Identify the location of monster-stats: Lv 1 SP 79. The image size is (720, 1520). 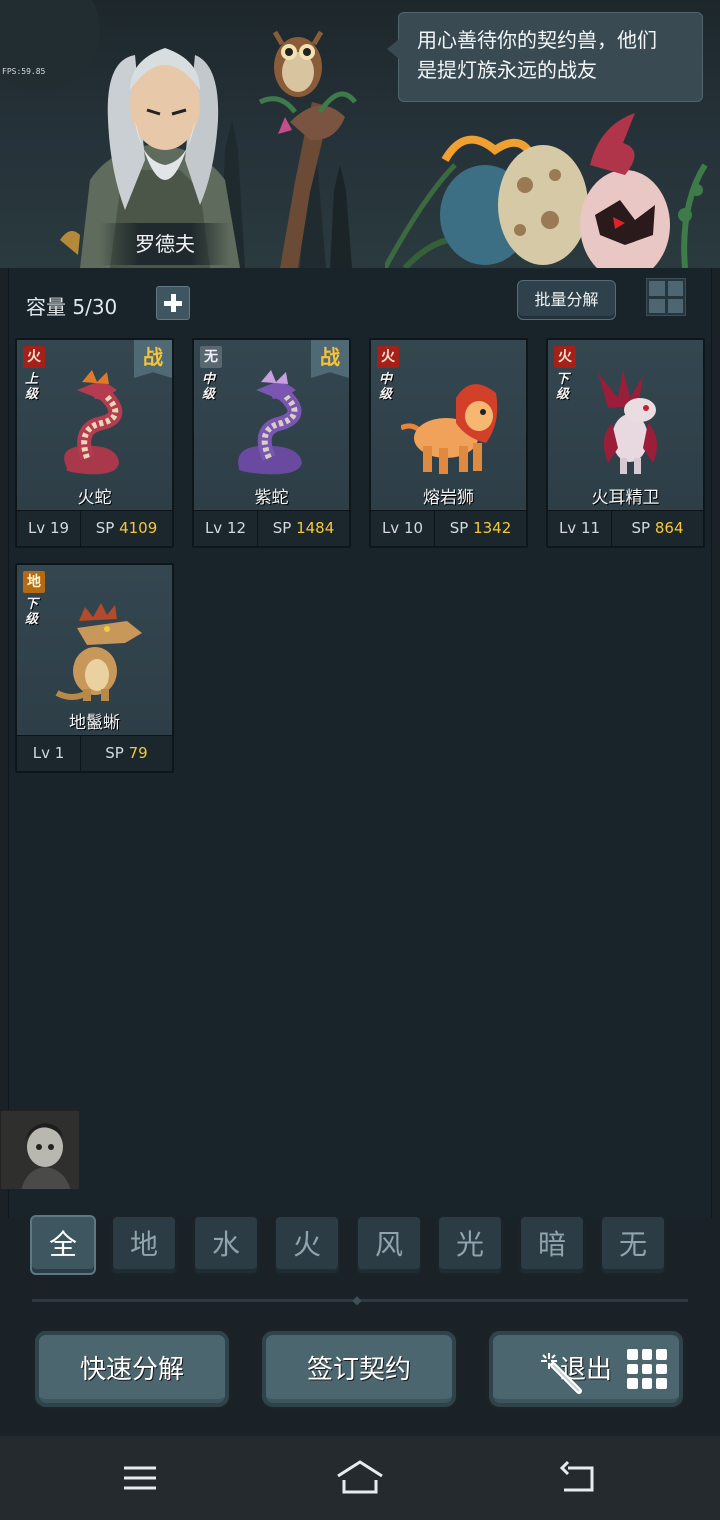
(94, 753).